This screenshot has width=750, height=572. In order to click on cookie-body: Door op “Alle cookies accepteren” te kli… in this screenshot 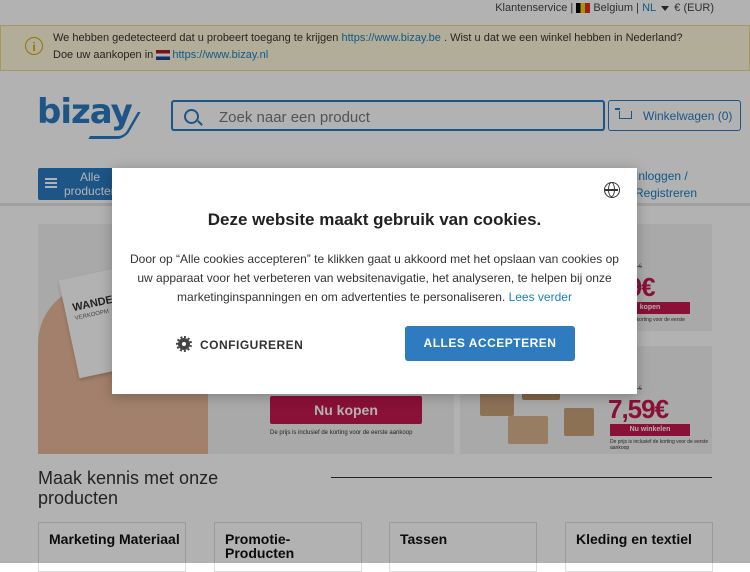, I will do `click(374, 278)`.